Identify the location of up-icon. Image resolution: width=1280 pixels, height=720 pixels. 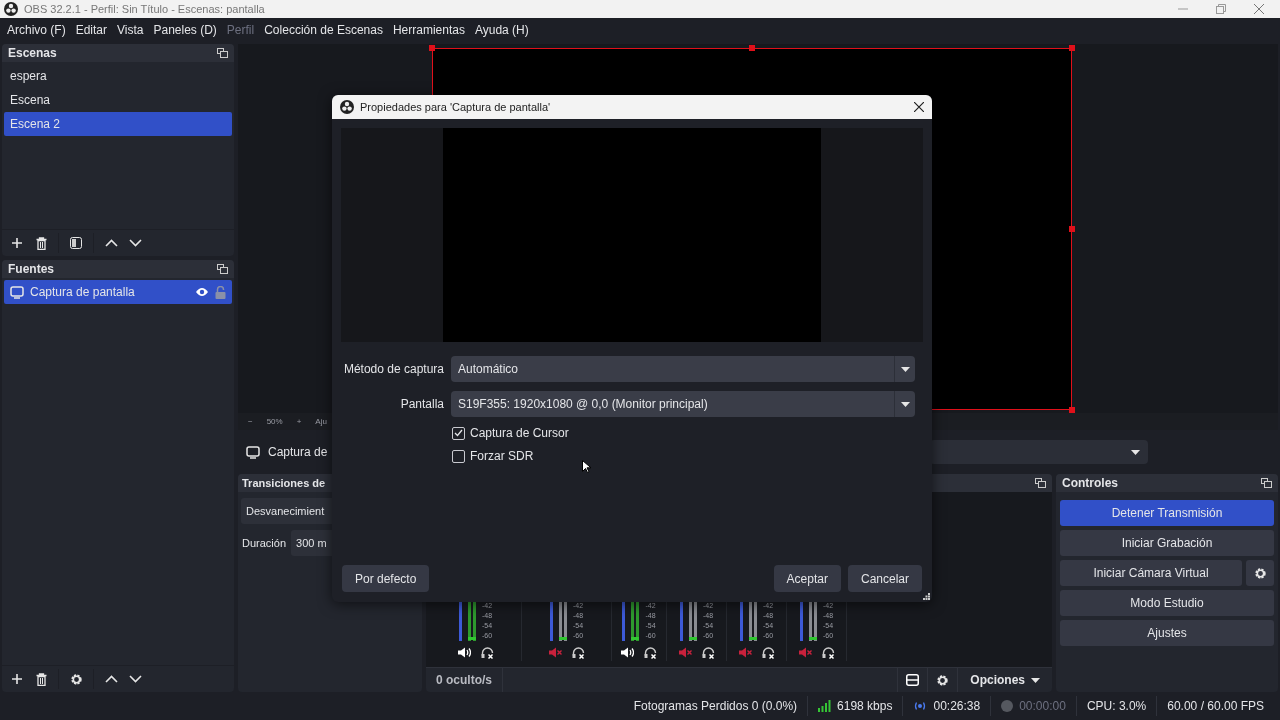
(111, 243).